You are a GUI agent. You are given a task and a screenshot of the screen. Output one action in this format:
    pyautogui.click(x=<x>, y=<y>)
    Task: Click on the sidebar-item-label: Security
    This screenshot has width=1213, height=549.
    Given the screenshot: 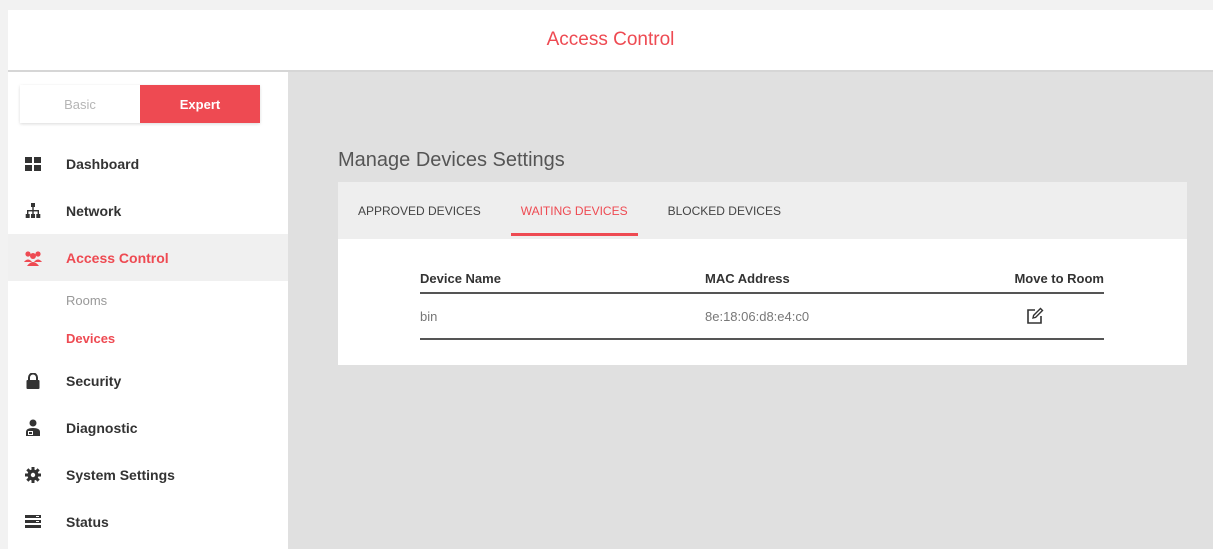 What is the action you would take?
    pyautogui.click(x=94, y=380)
    